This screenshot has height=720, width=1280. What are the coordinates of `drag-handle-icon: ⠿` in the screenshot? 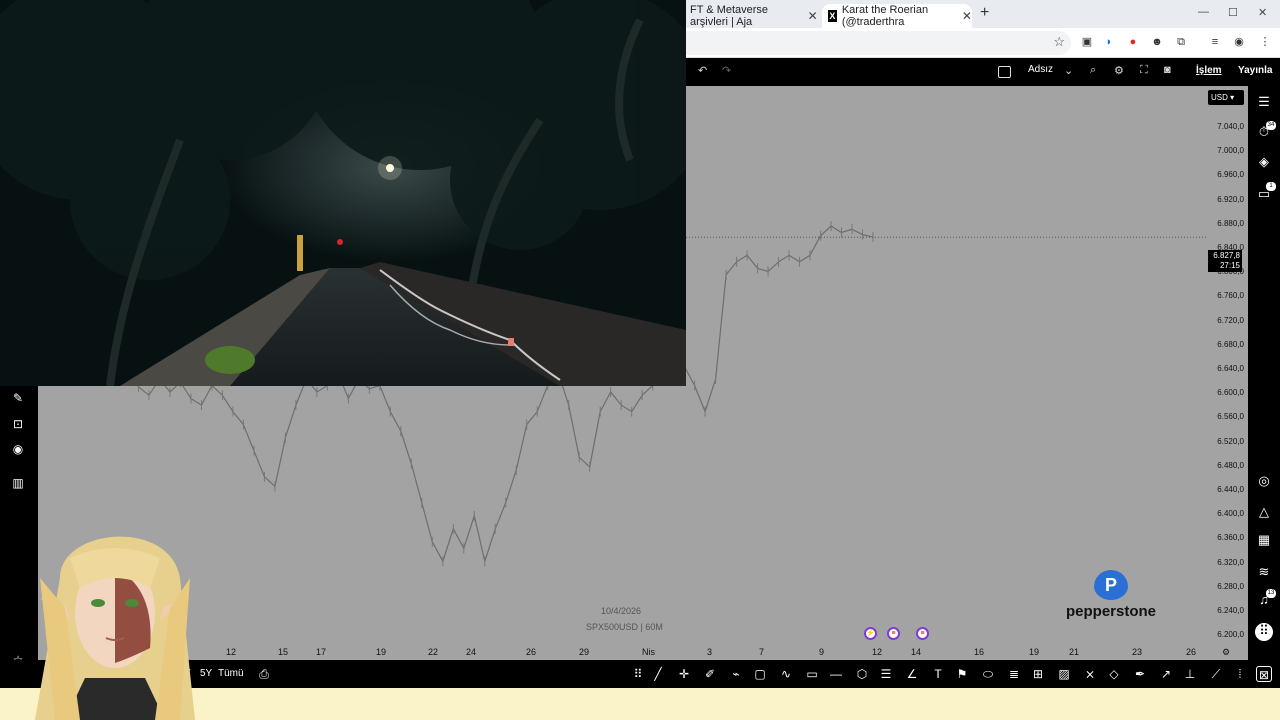 It's located at (638, 674).